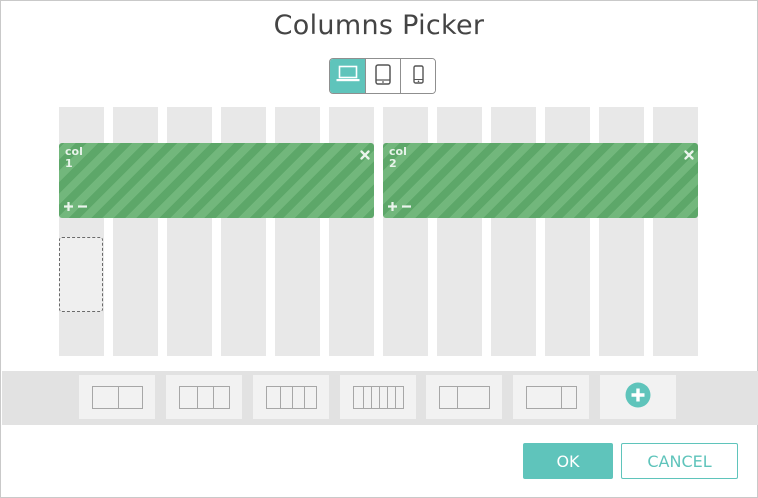  I want to click on wide-narrow-columns-icon, so click(551, 397).